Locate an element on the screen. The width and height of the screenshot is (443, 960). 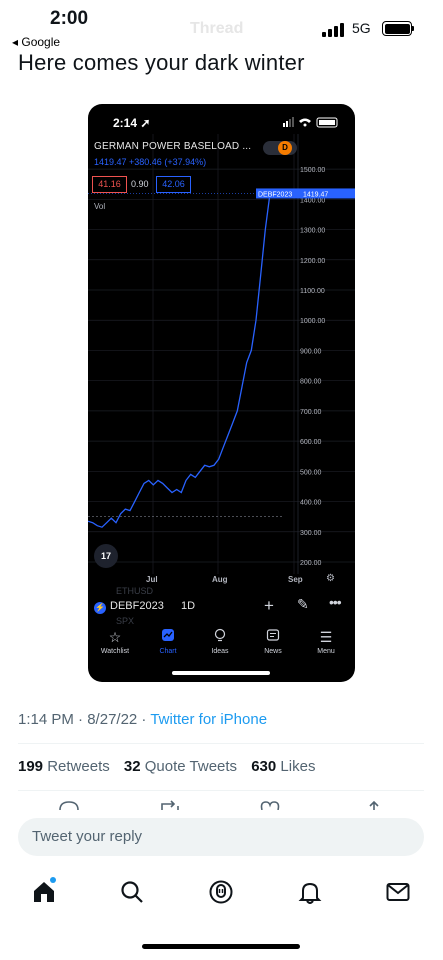
y-tick-label: 200.00 is located at coordinates (311, 563).